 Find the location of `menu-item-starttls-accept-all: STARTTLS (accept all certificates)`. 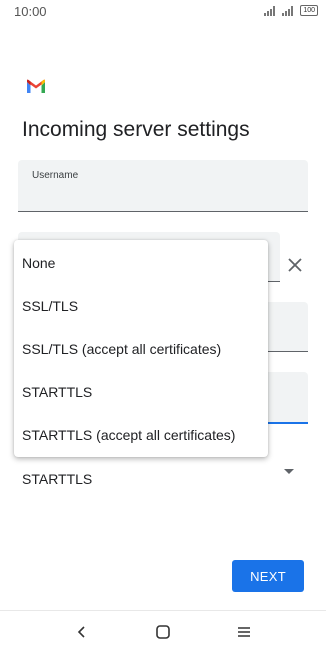

menu-item-starttls-accept-all: STARTTLS (accept all certificates) is located at coordinates (141, 435).